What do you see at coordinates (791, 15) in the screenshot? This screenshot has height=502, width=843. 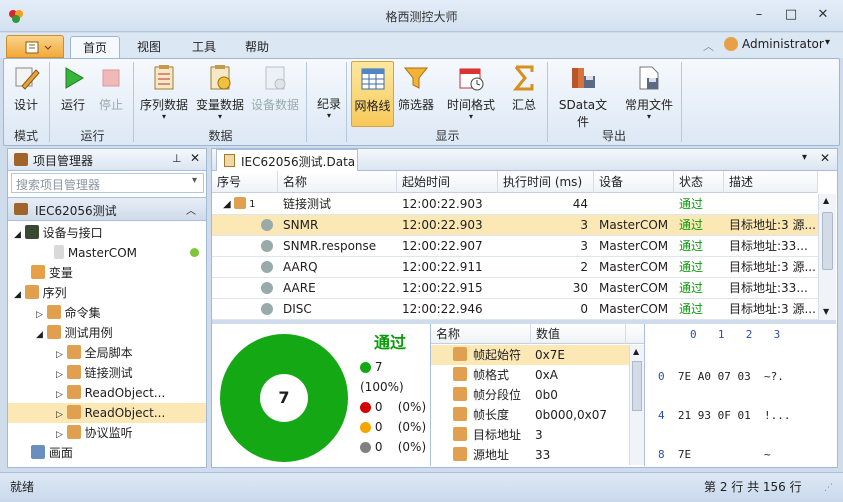 I see `maximize-icon: □` at bounding box center [791, 15].